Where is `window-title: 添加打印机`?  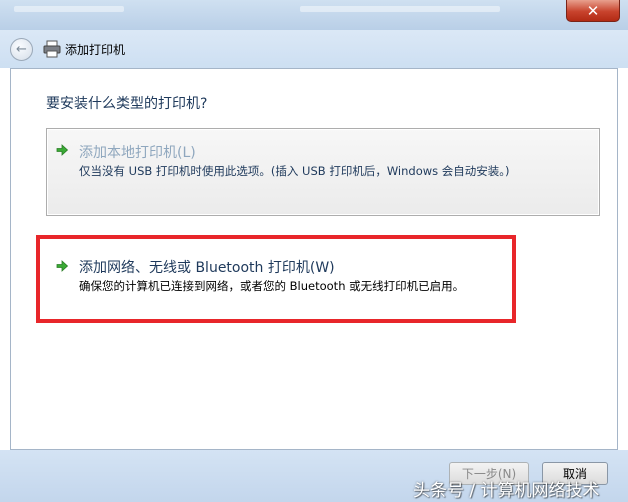 window-title: 添加打印机 is located at coordinates (95, 50).